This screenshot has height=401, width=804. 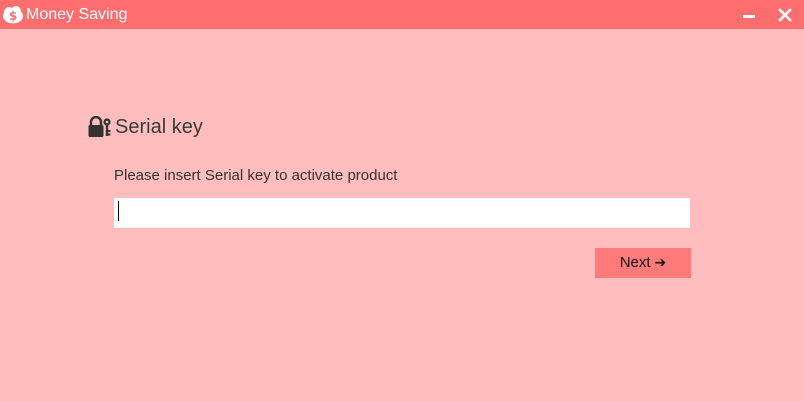 I want to click on page-title: Serial key, so click(x=159, y=127).